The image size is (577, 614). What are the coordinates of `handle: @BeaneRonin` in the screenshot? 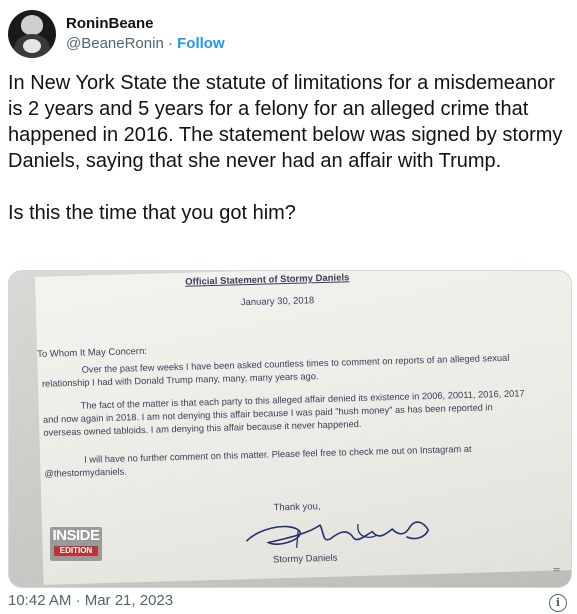 It's located at (115, 43).